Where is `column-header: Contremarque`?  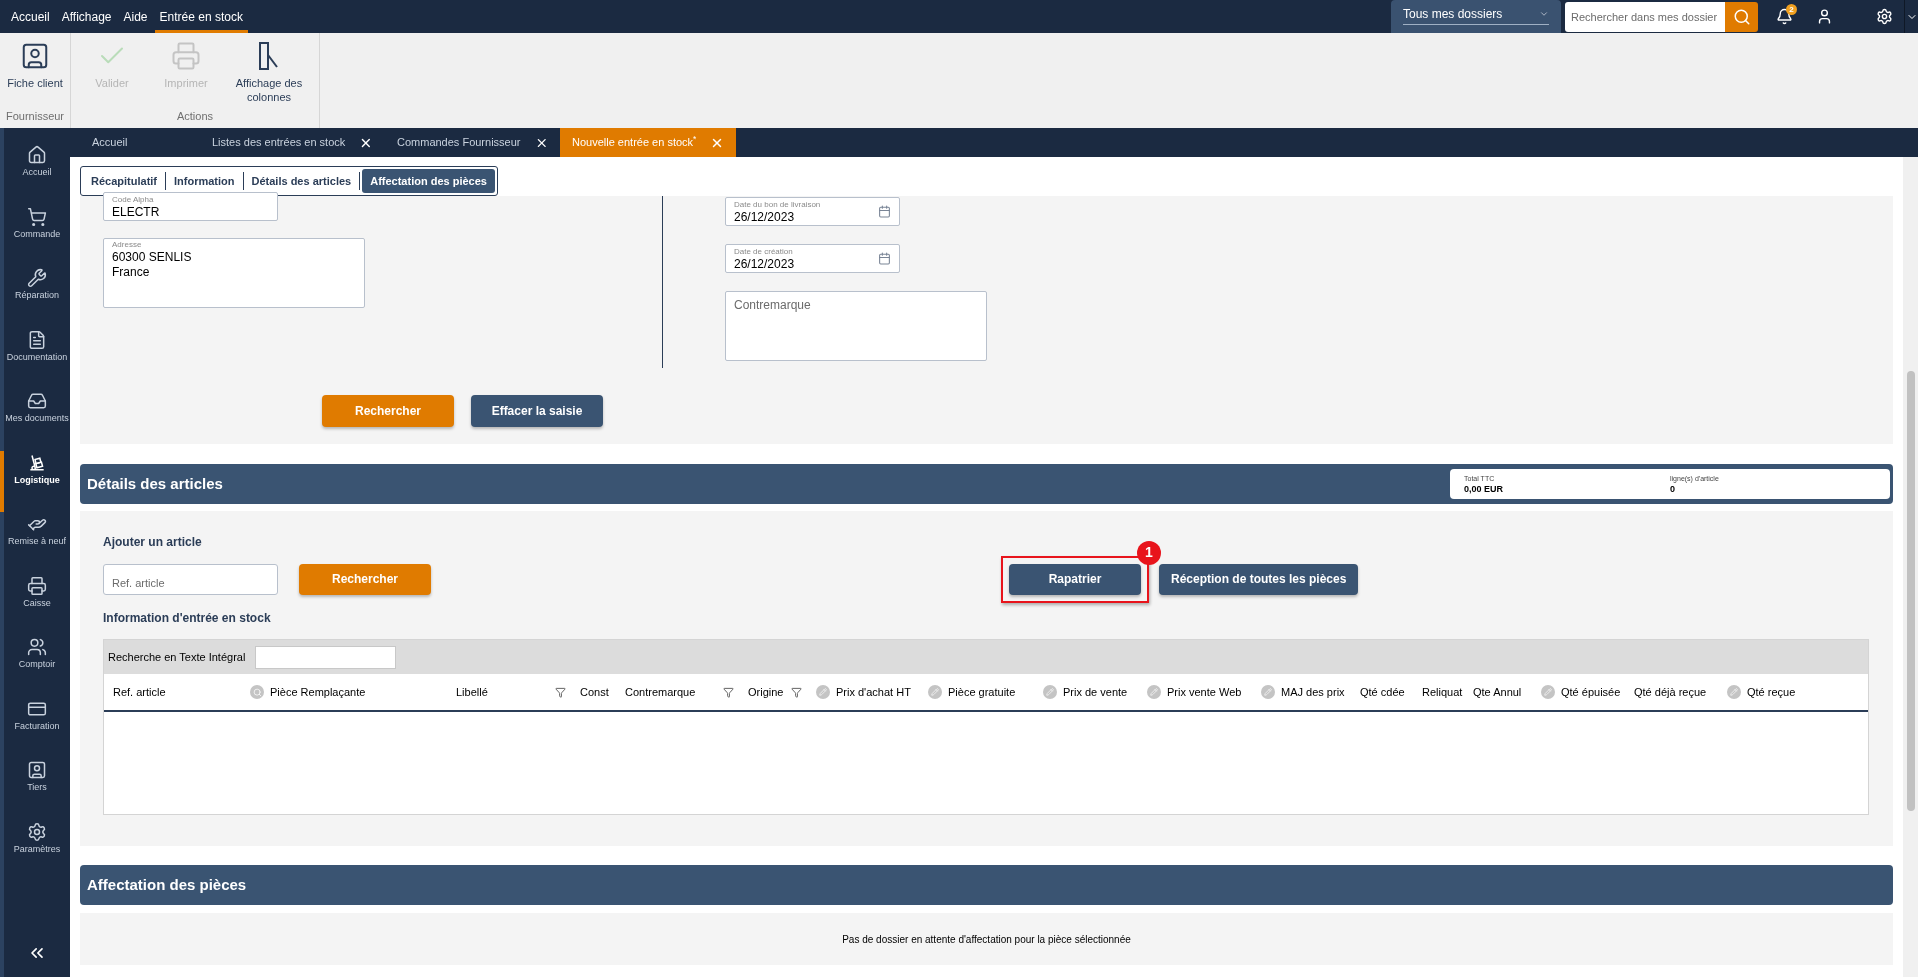
column-header: Contremarque is located at coordinates (671, 692).